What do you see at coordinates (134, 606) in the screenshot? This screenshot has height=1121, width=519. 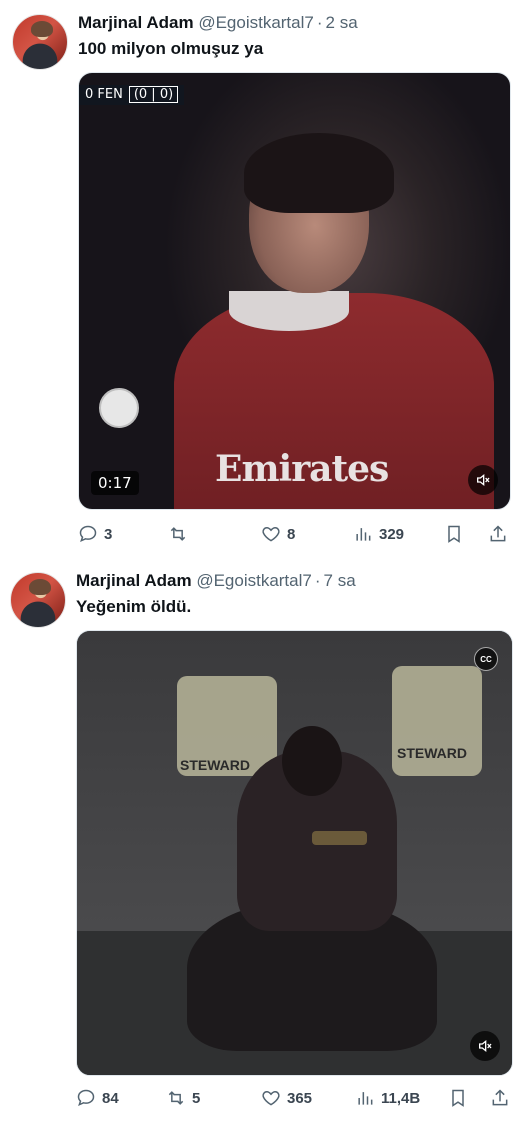 I see `tweet-text: Yeğenim öldü.` at bounding box center [134, 606].